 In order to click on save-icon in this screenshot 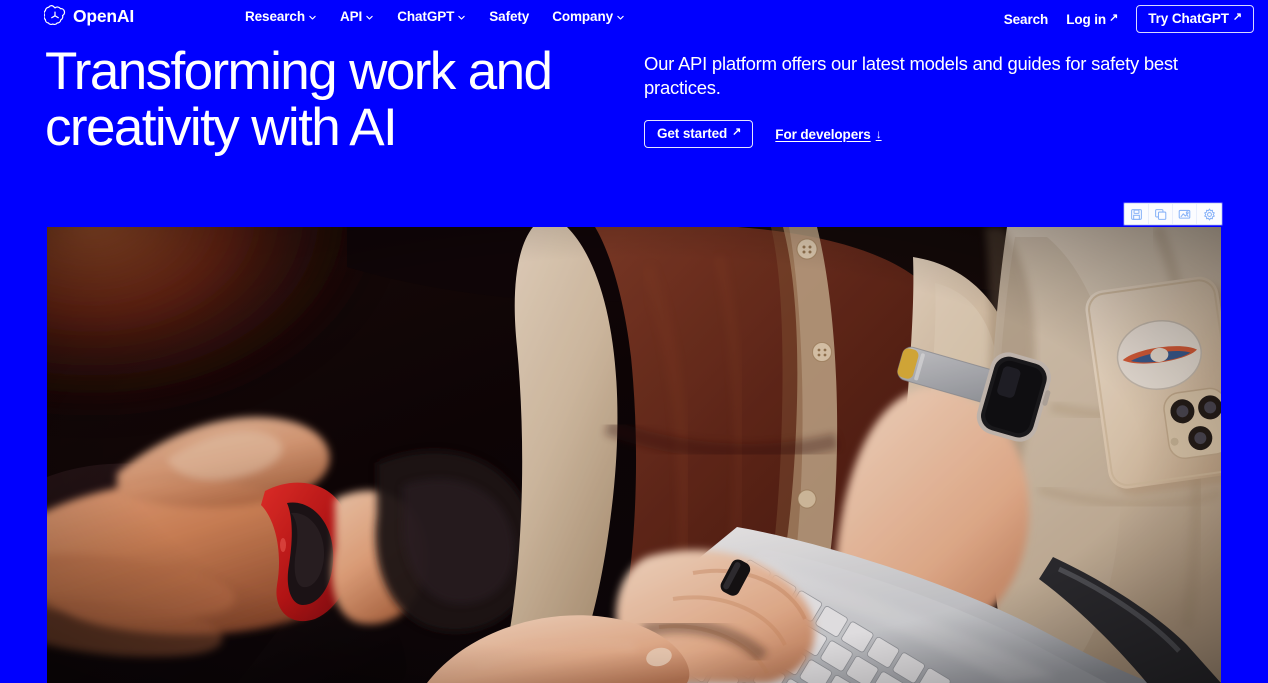, I will do `click(1137, 214)`.